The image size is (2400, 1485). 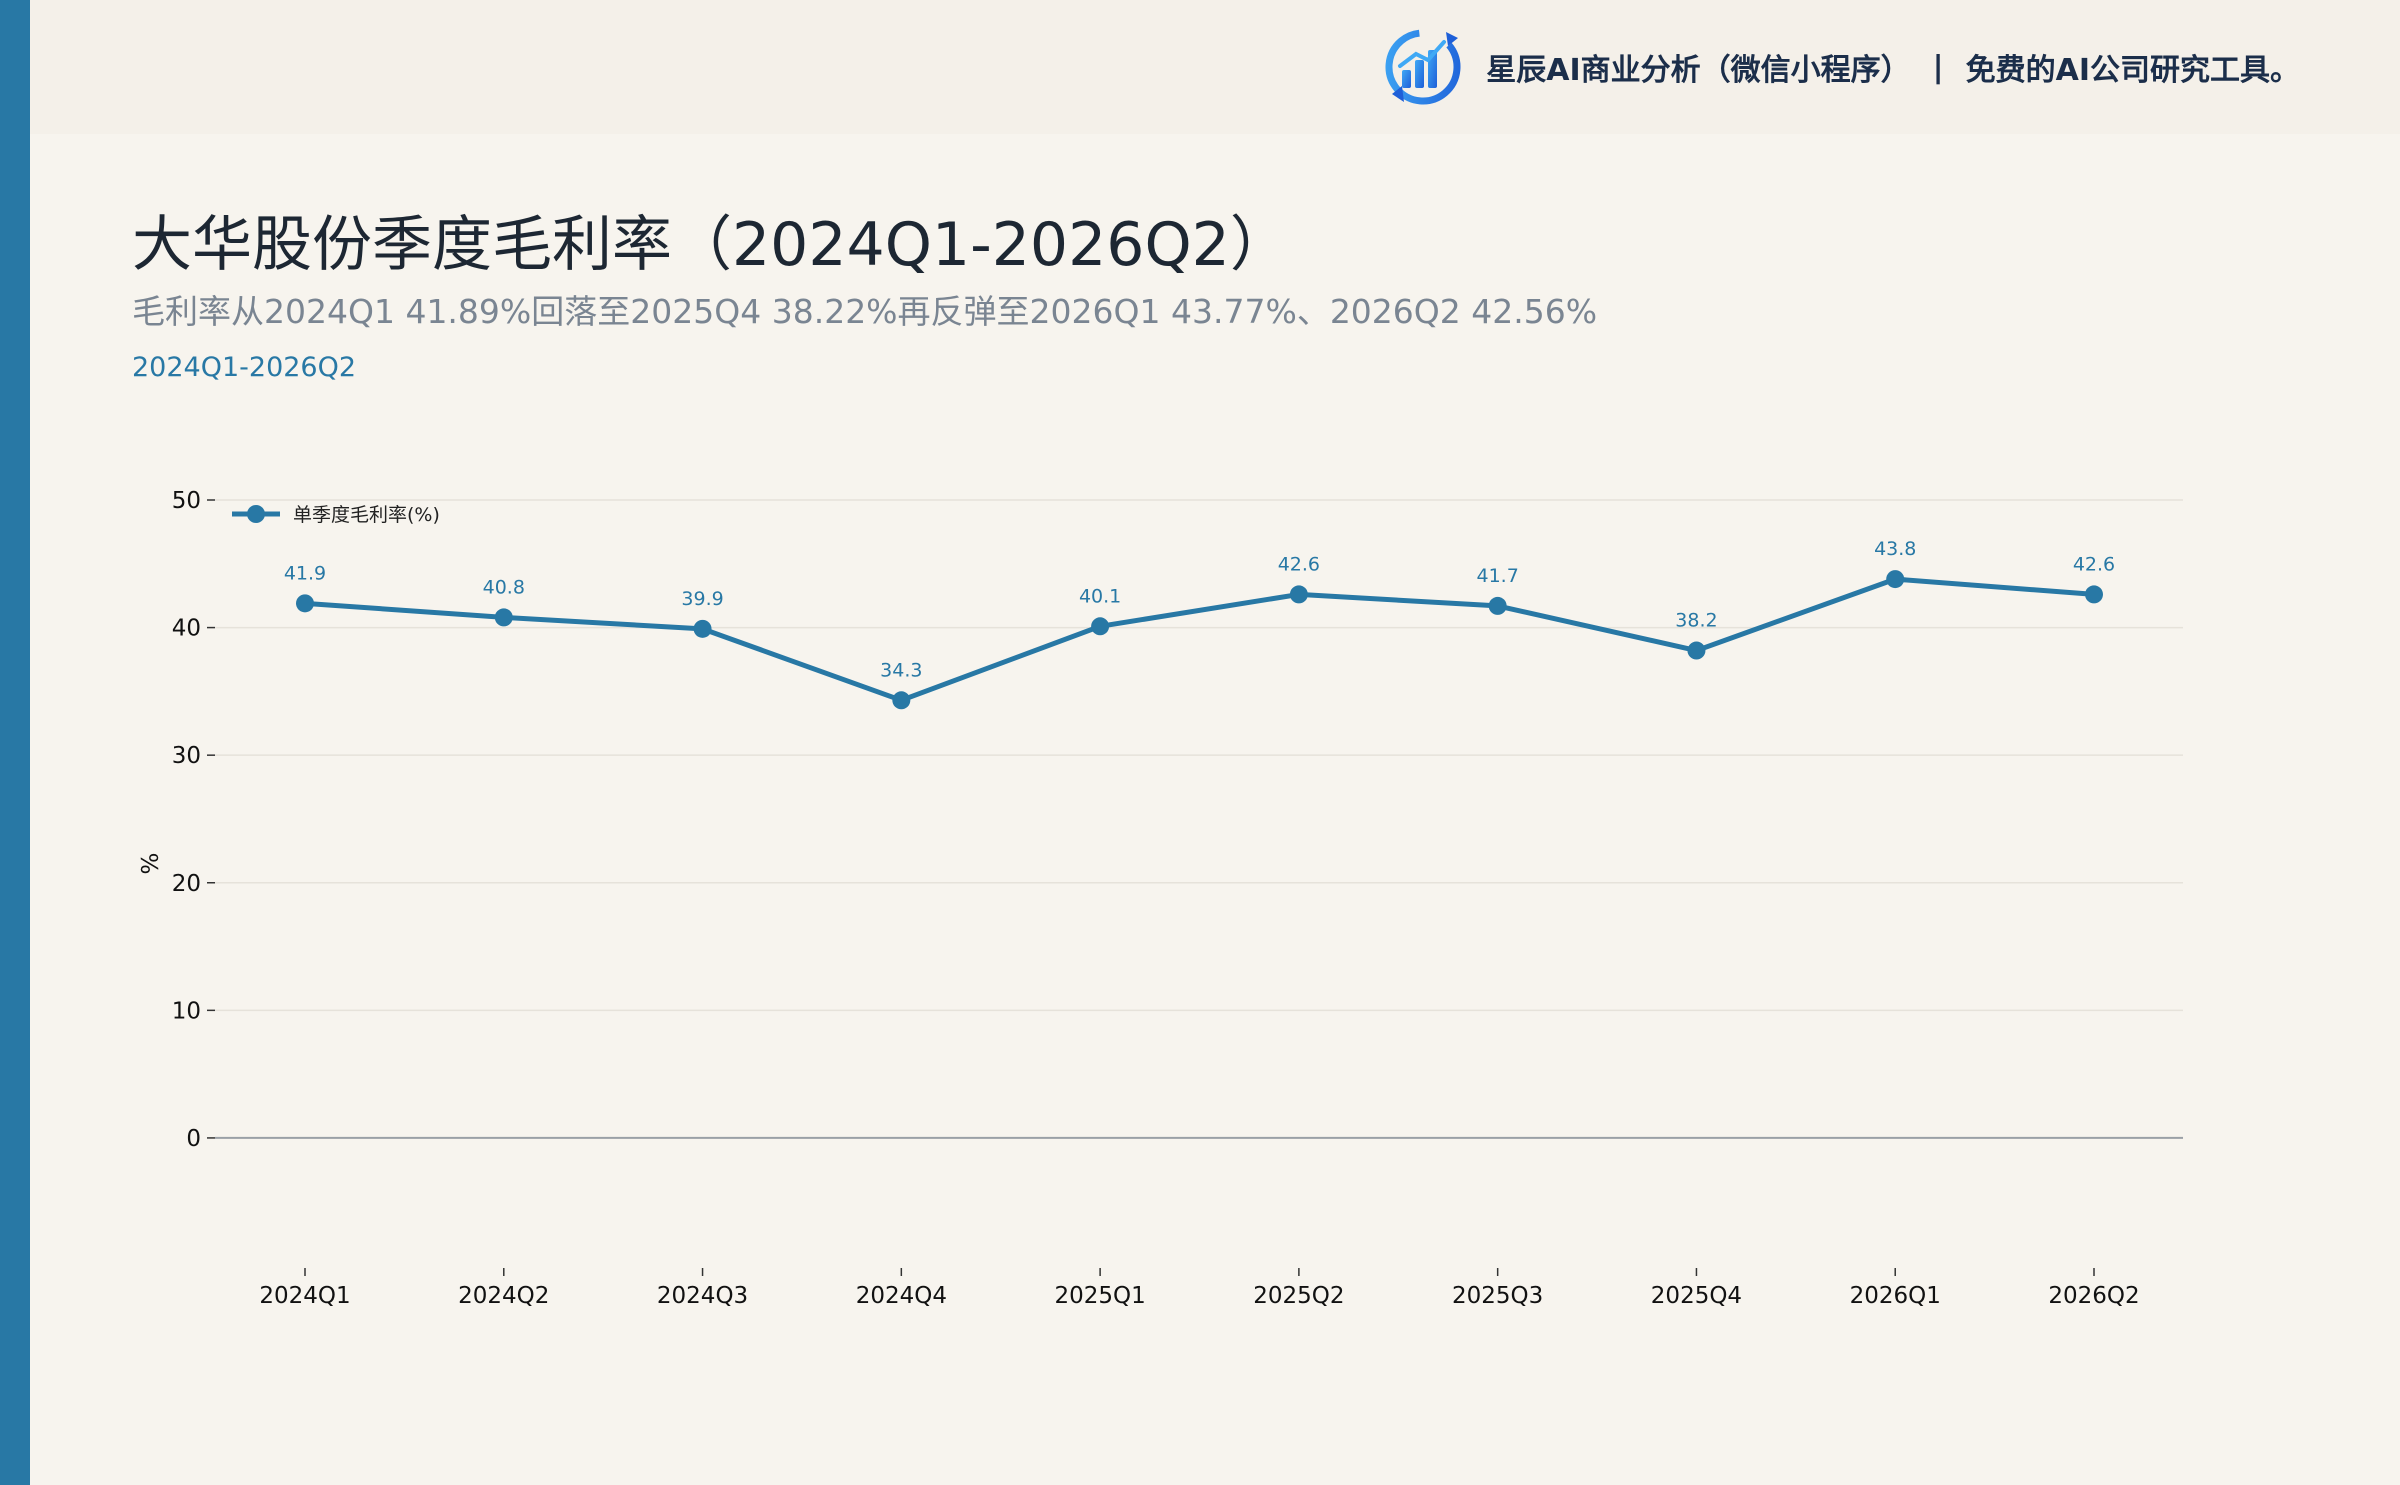 What do you see at coordinates (1199, 639) in the screenshot?
I see `series-line` at bounding box center [1199, 639].